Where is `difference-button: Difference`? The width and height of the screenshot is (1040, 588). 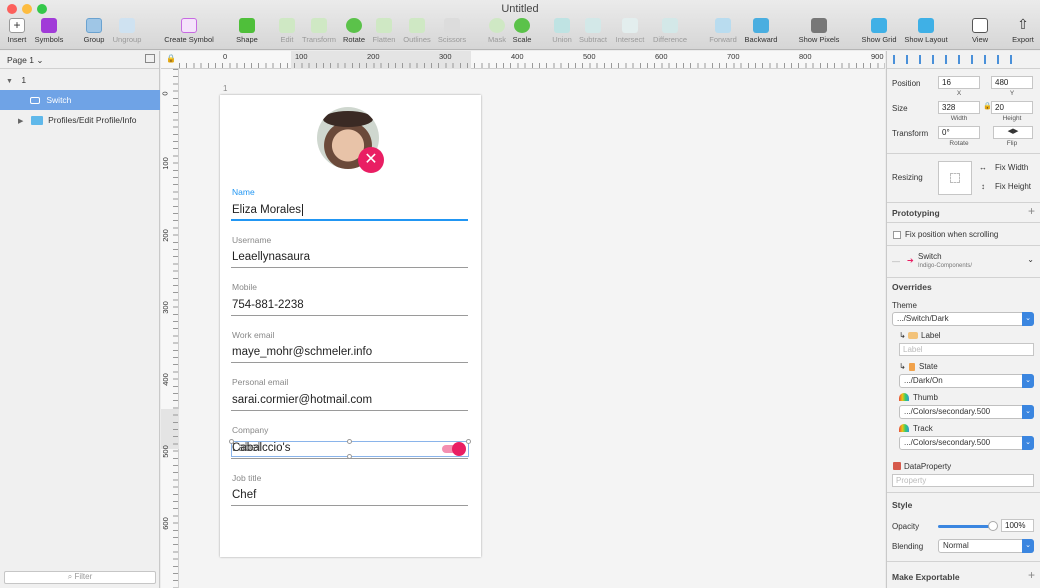
difference-button: Difference is located at coordinates (670, 33).